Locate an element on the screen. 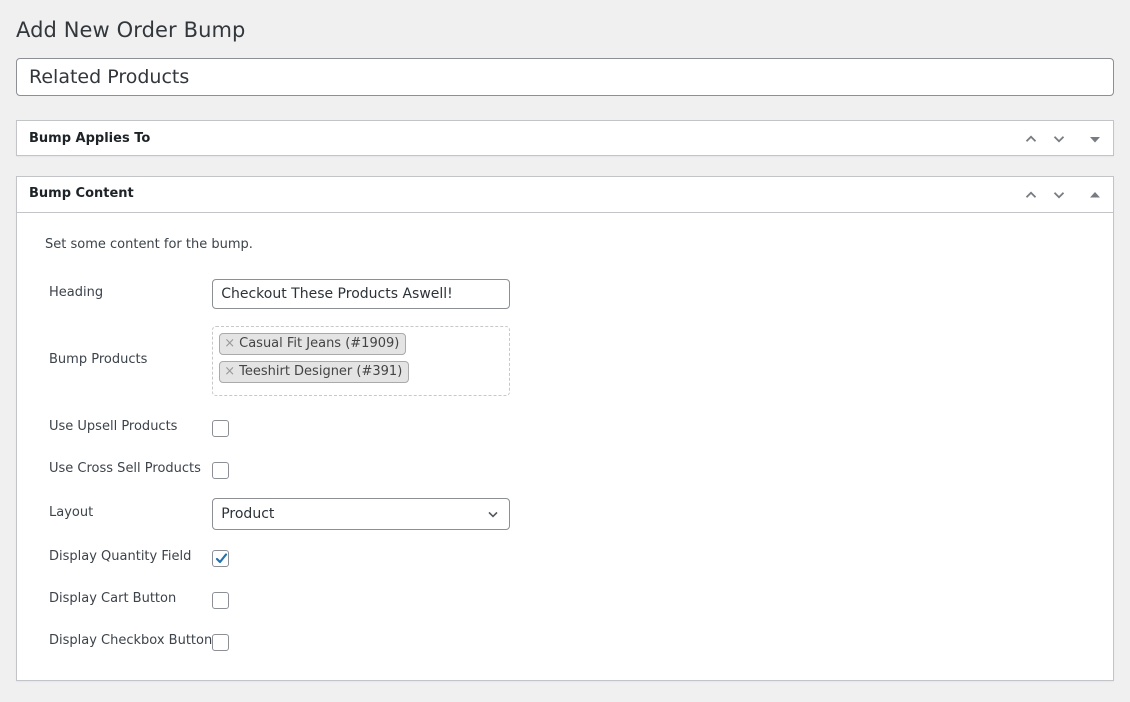 This screenshot has width=1130, height=702. label-use-cross-sell-products: Use Cross Sell Products is located at coordinates (125, 469).